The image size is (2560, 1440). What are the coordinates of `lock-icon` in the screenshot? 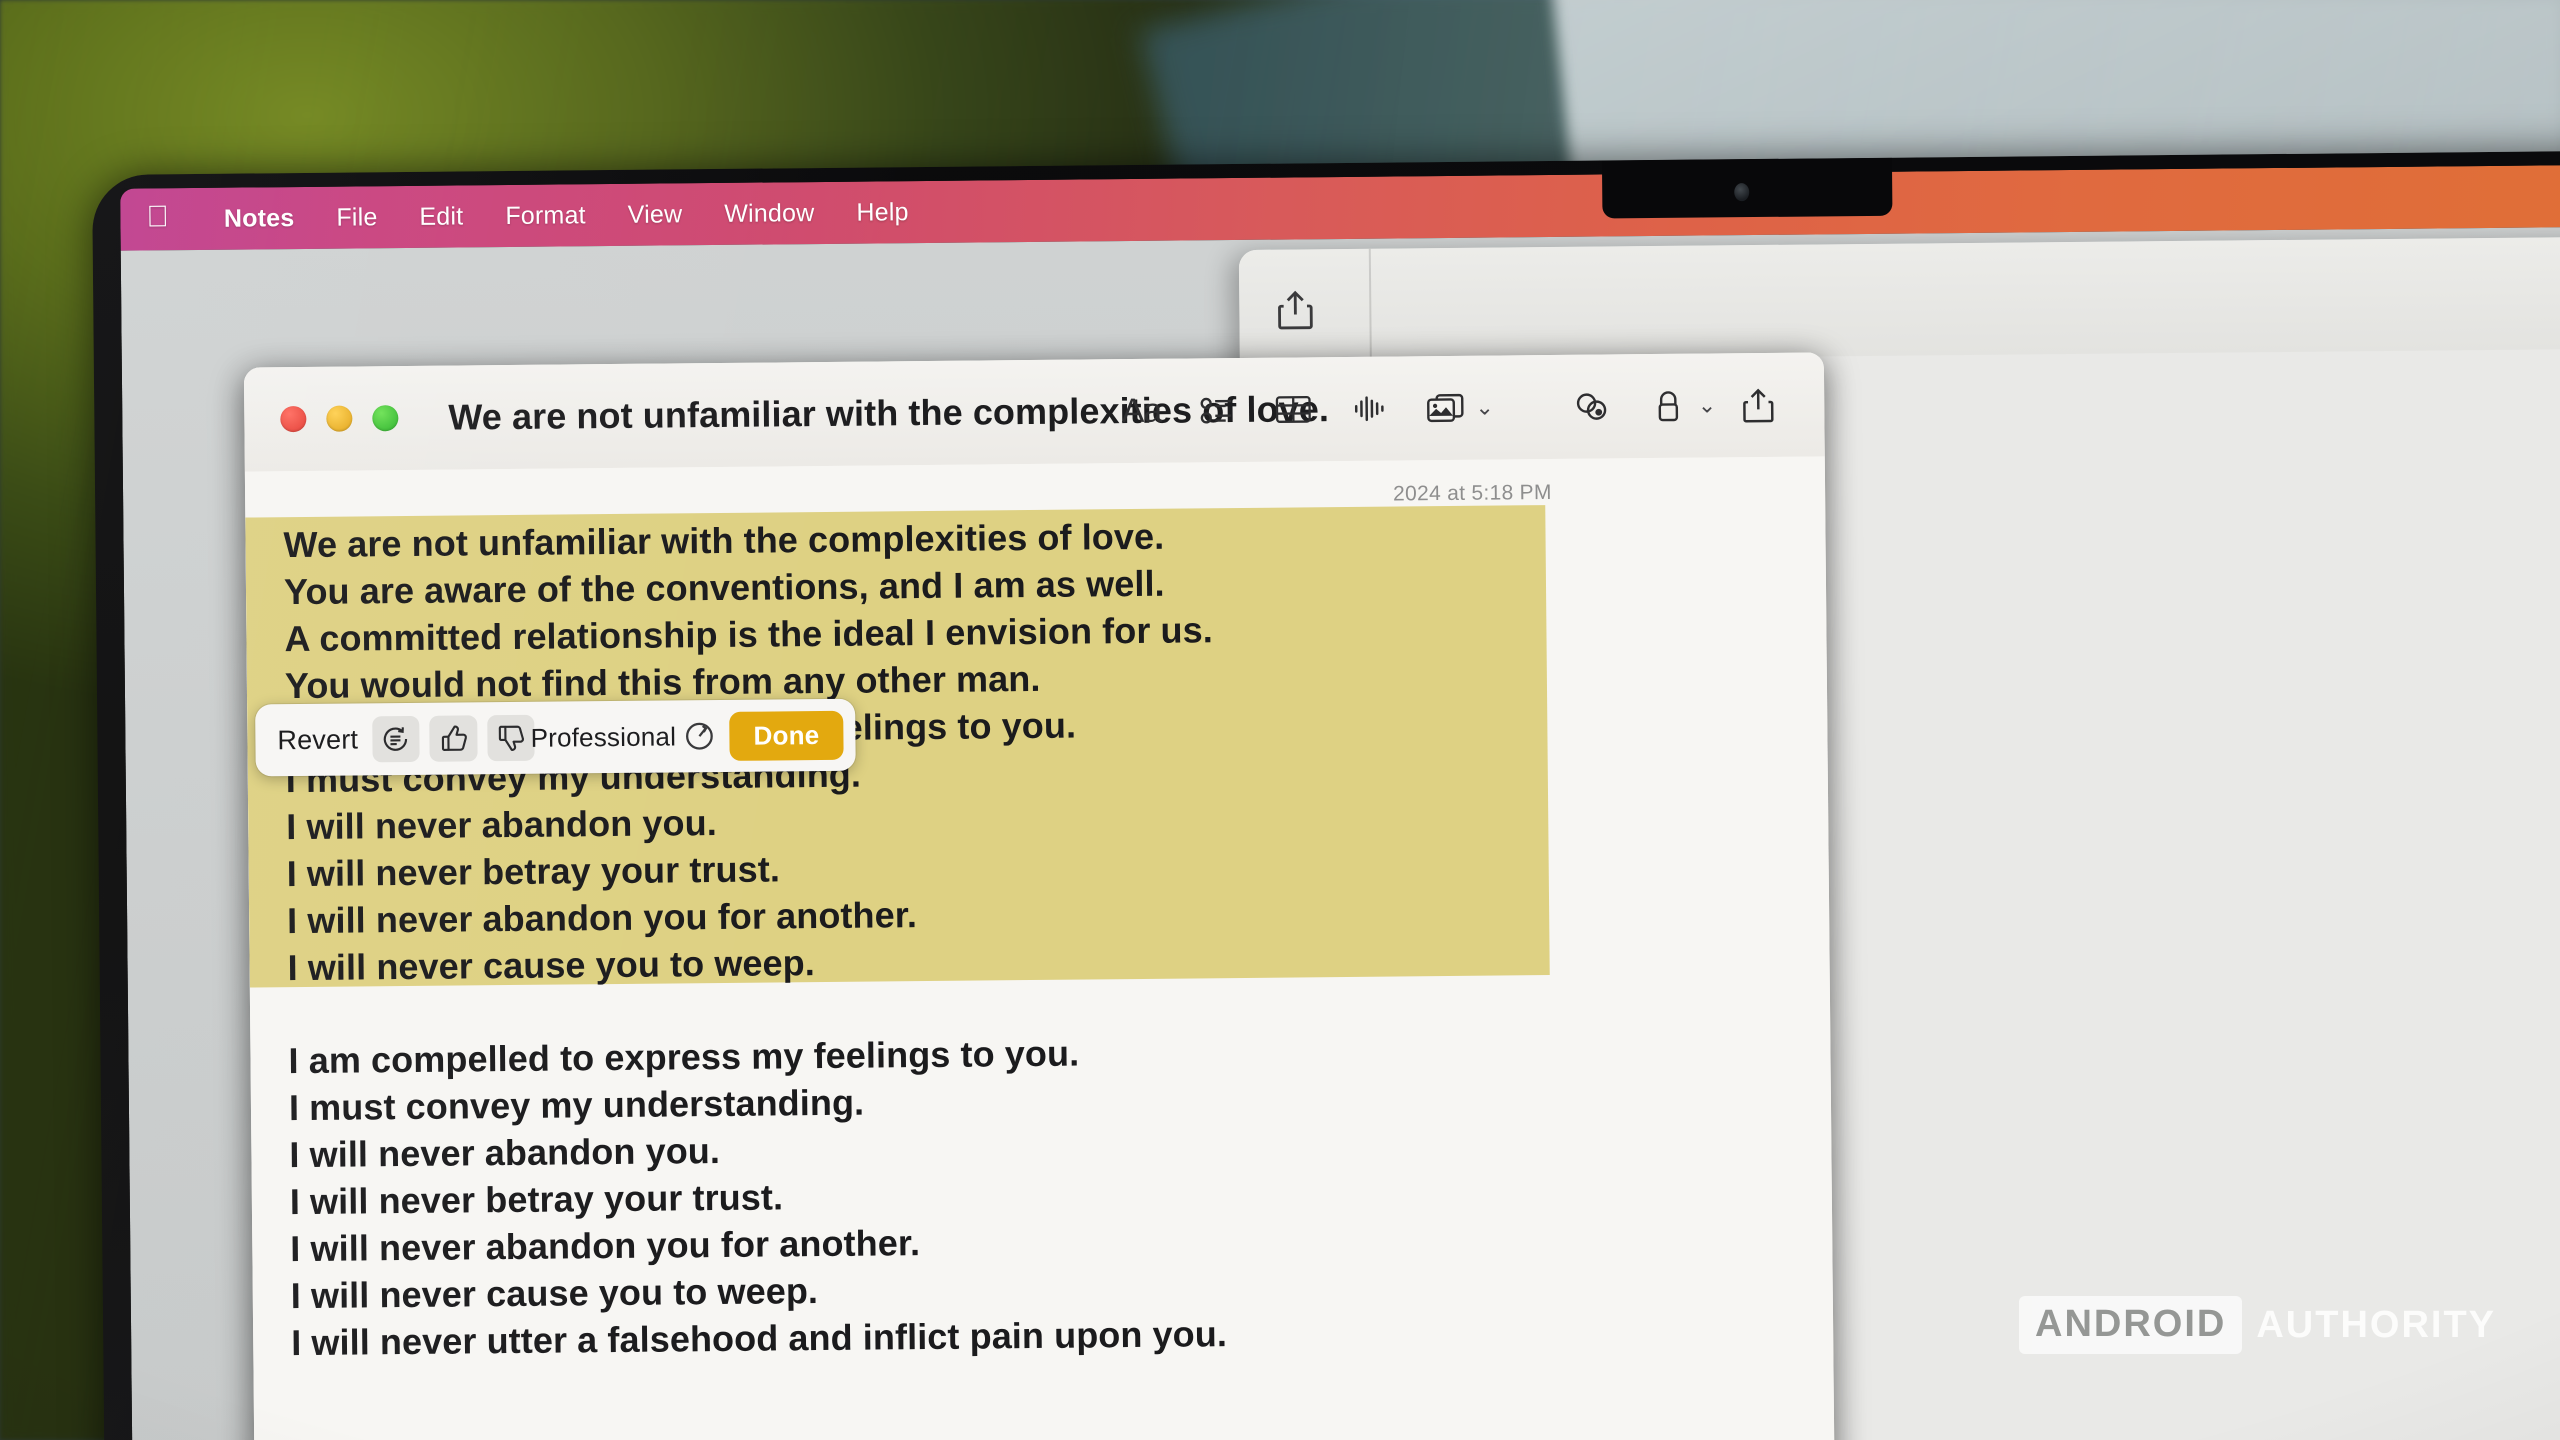 It's located at (1668, 406).